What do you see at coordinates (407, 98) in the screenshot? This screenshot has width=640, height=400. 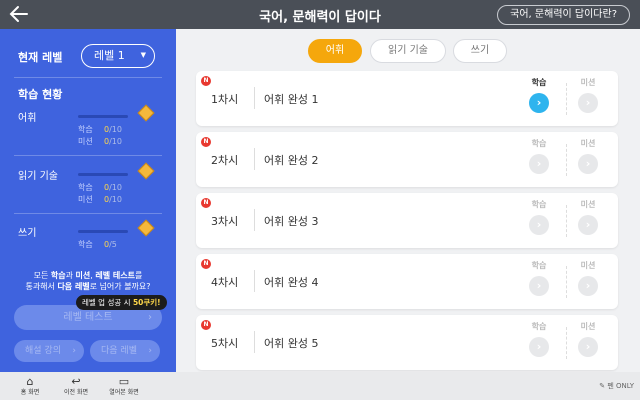 I see `lesson-card: N 1차시 어휘 완성 1 학습 › 미션 ›` at bounding box center [407, 98].